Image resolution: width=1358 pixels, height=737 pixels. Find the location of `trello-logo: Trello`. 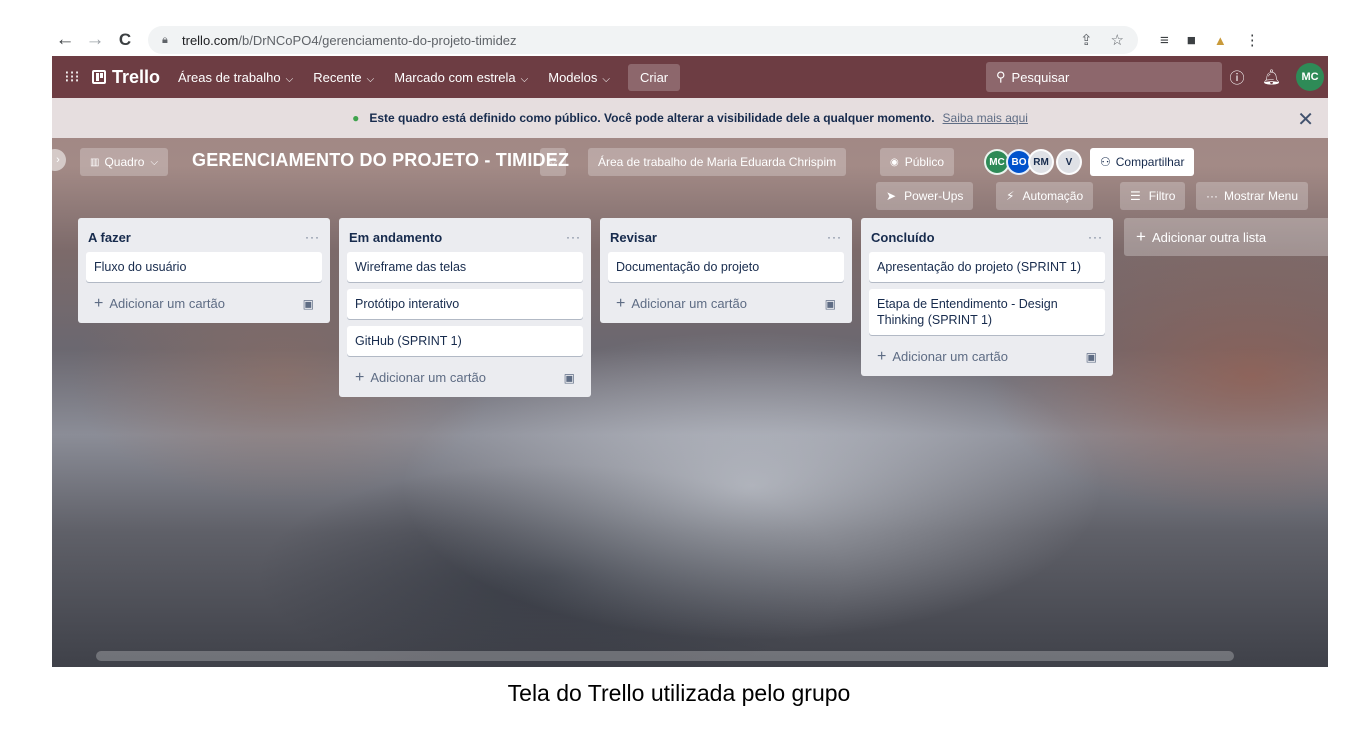

trello-logo: Trello is located at coordinates (126, 77).